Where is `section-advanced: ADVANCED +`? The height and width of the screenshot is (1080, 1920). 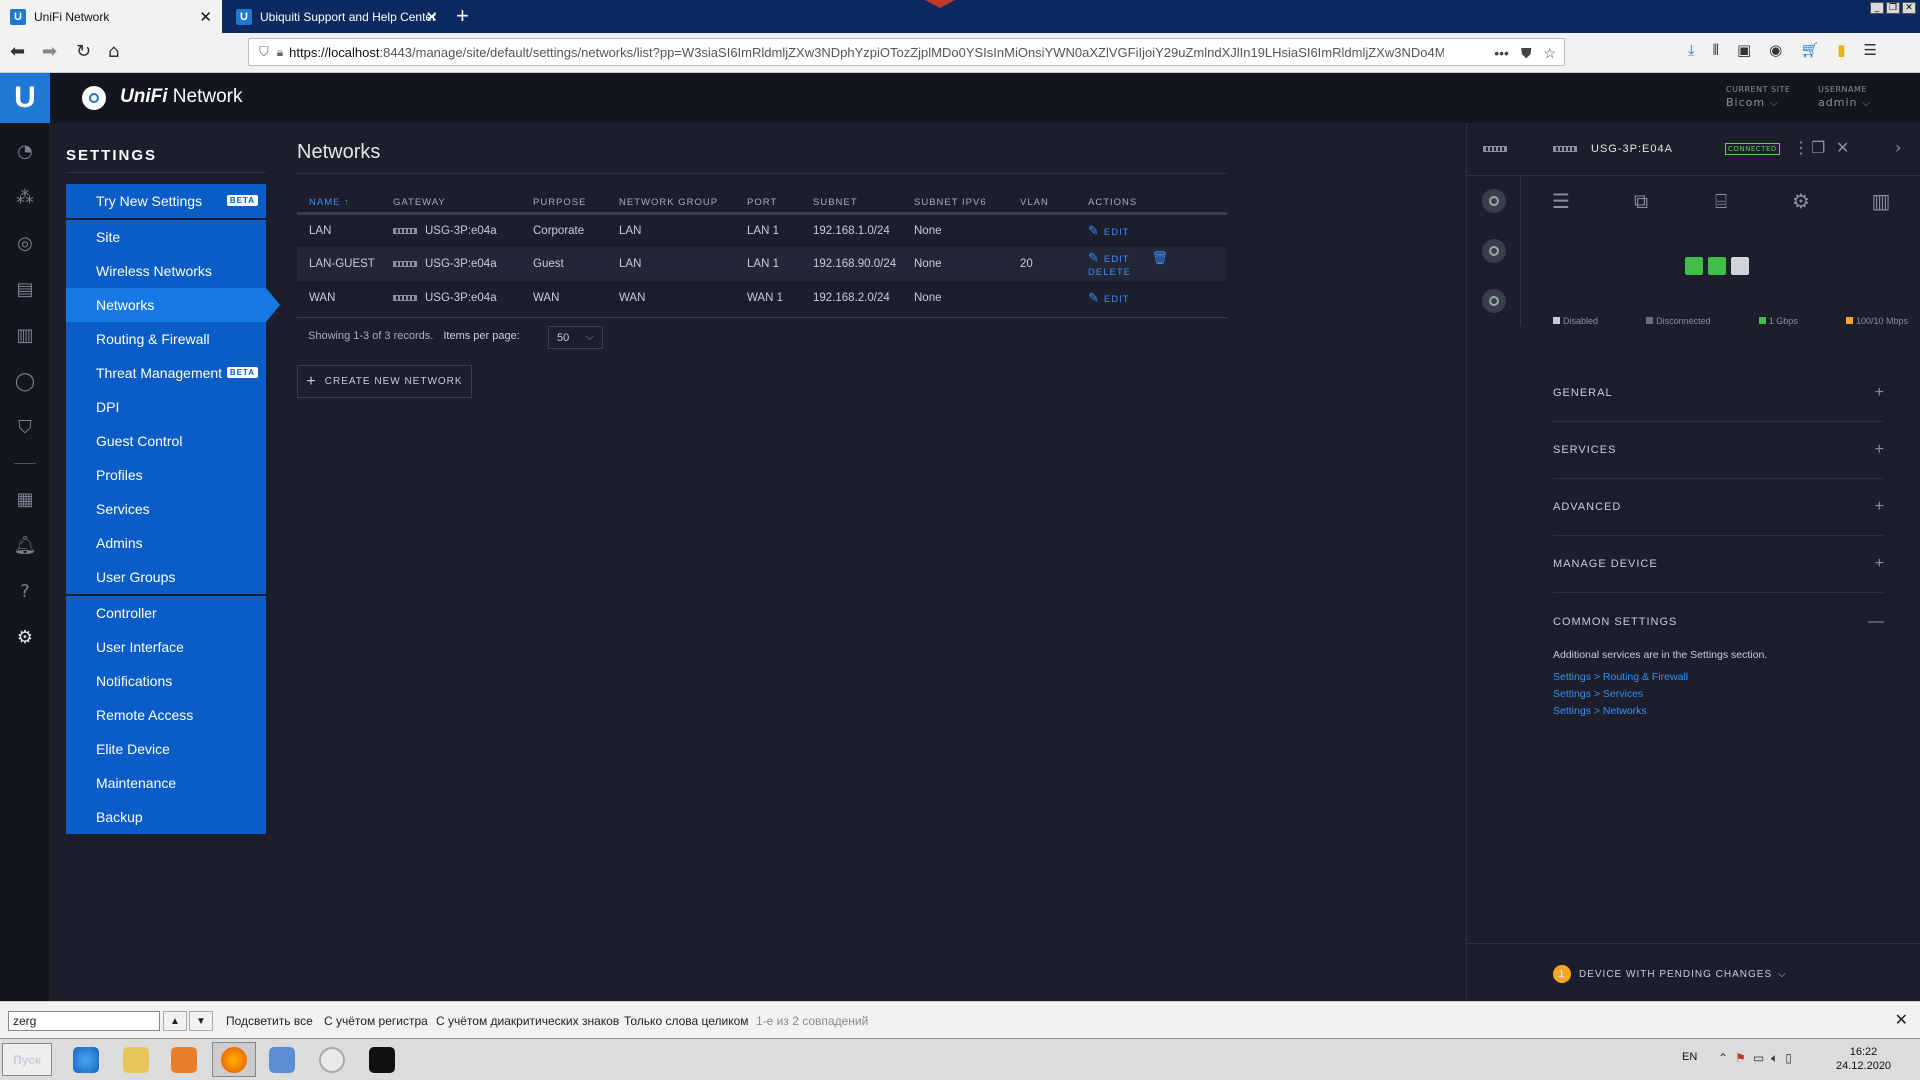
section-advanced: ADVANCED + is located at coordinates (1718, 507).